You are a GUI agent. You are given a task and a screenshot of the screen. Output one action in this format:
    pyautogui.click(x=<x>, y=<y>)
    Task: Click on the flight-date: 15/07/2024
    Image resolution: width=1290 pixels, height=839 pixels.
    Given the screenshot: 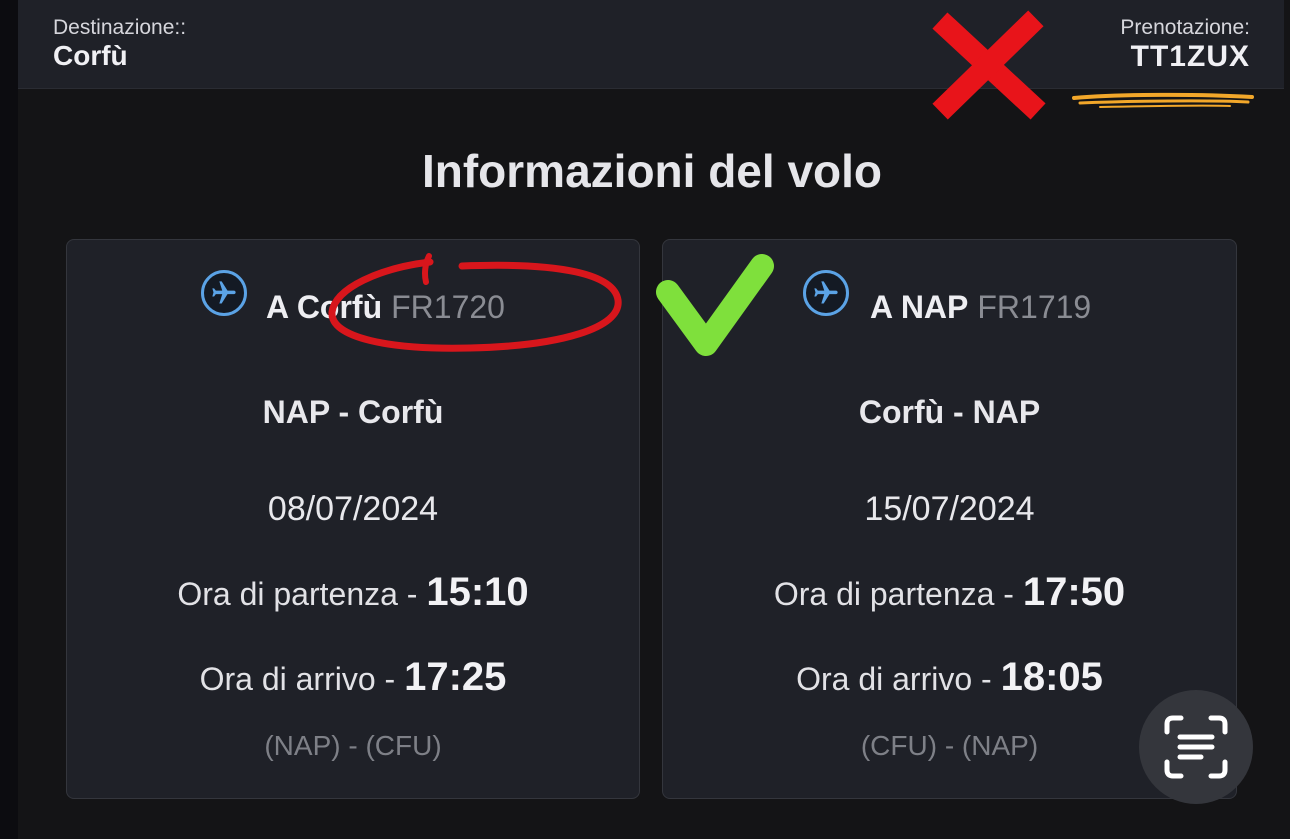 What is the action you would take?
    pyautogui.click(x=949, y=509)
    